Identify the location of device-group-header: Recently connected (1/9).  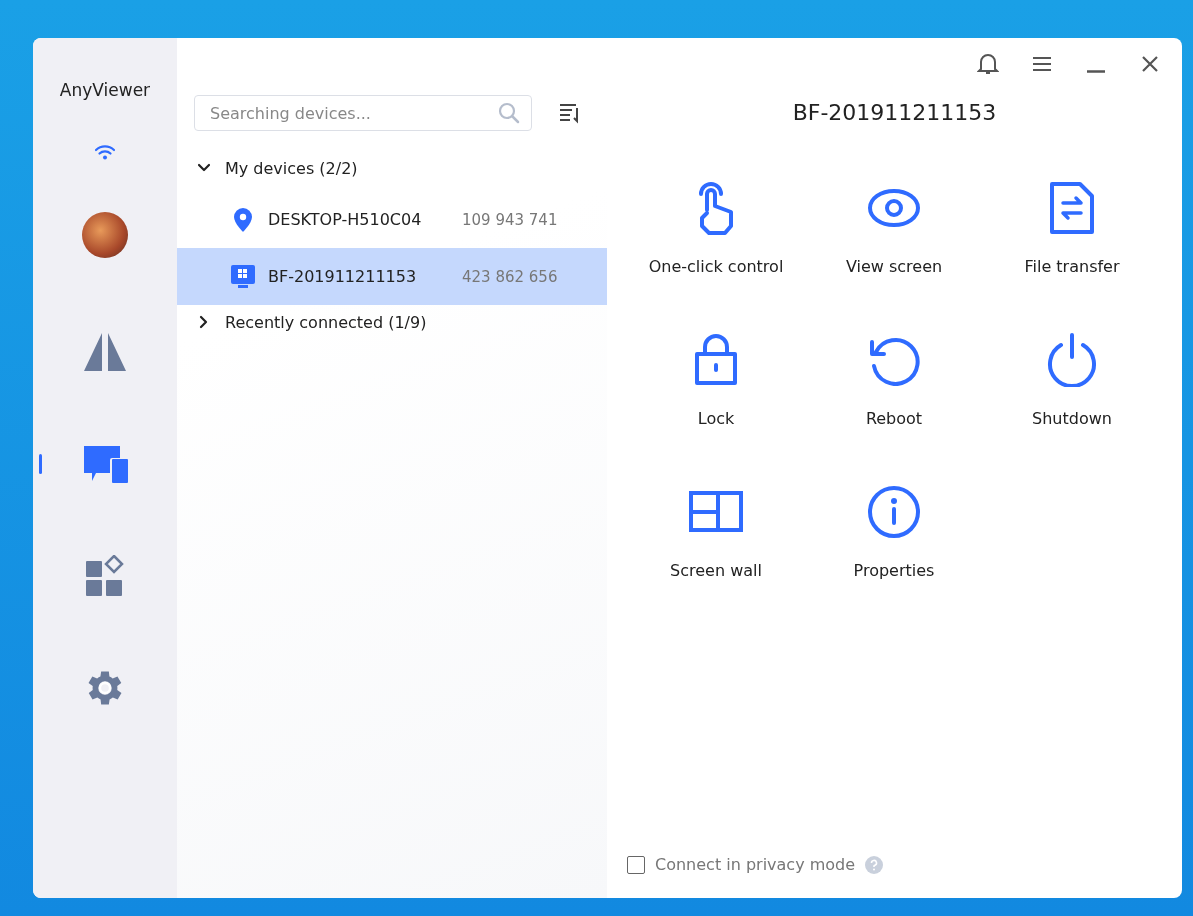
(392, 322).